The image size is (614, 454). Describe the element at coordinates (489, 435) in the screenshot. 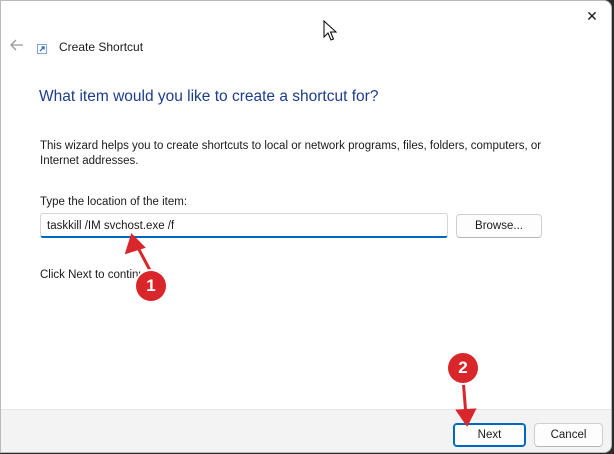

I see `next-button: Next` at that location.